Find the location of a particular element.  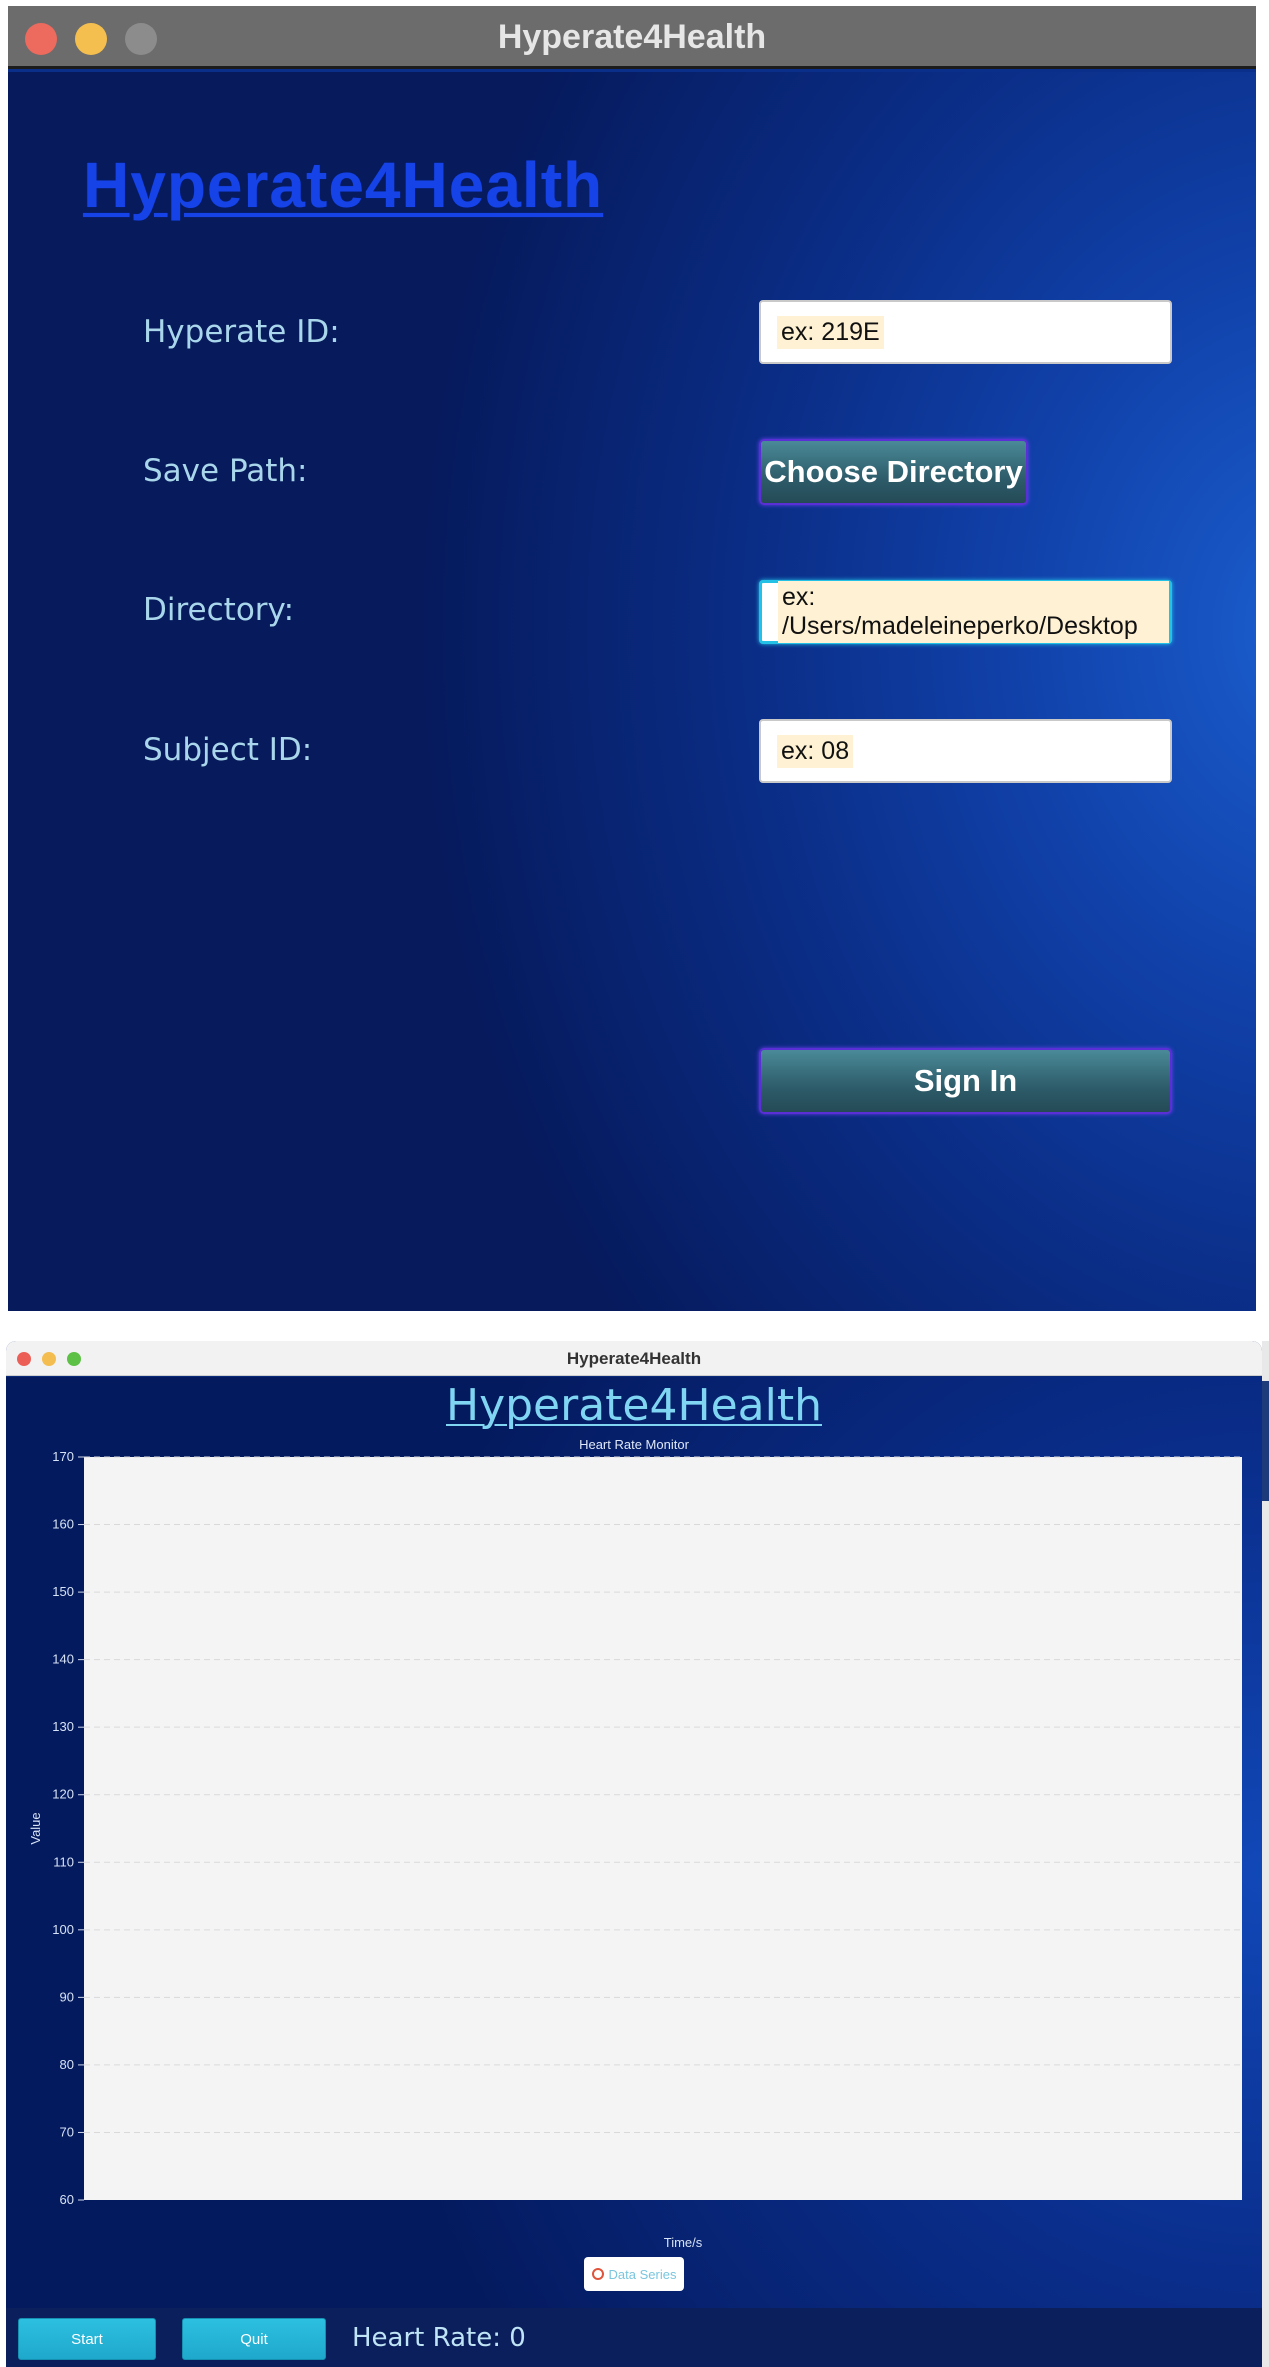

quit-button: Quit is located at coordinates (254, 2339).